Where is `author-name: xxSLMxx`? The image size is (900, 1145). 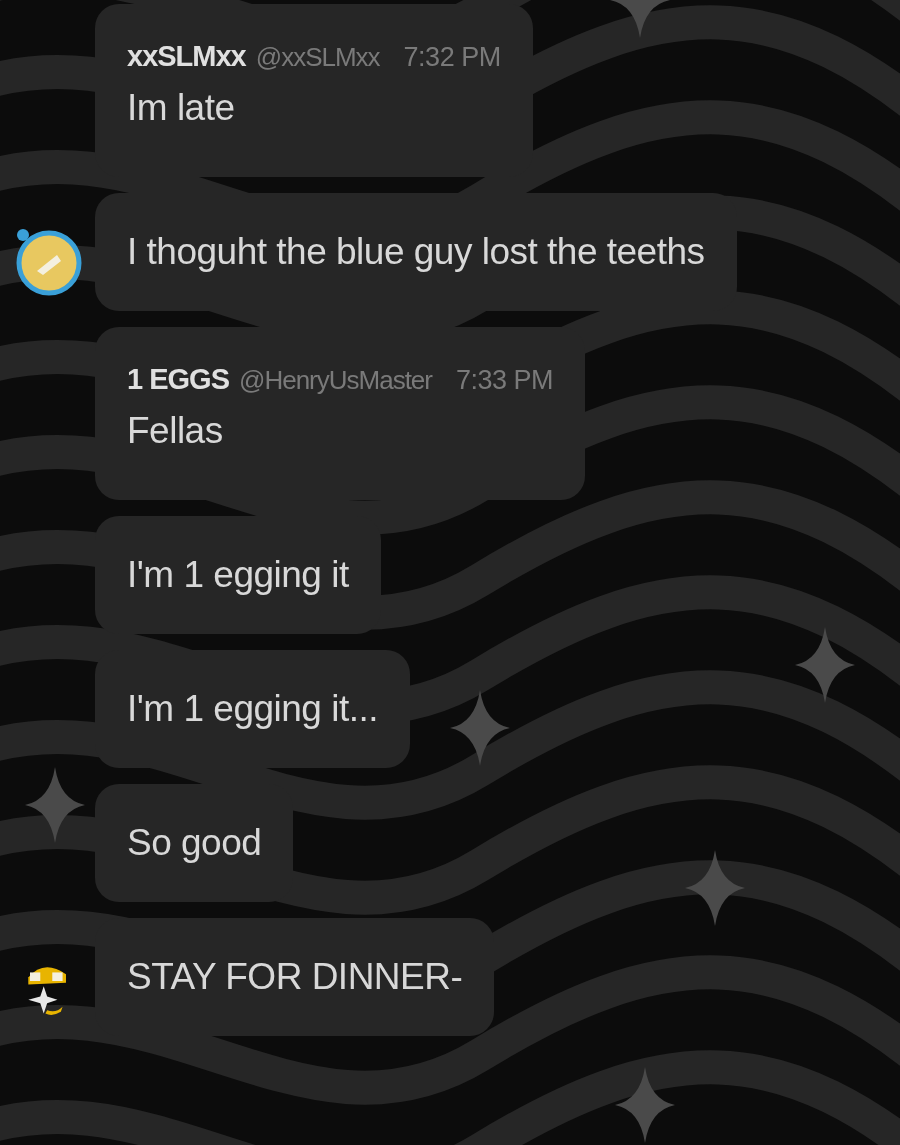 author-name: xxSLMxx is located at coordinates (186, 56).